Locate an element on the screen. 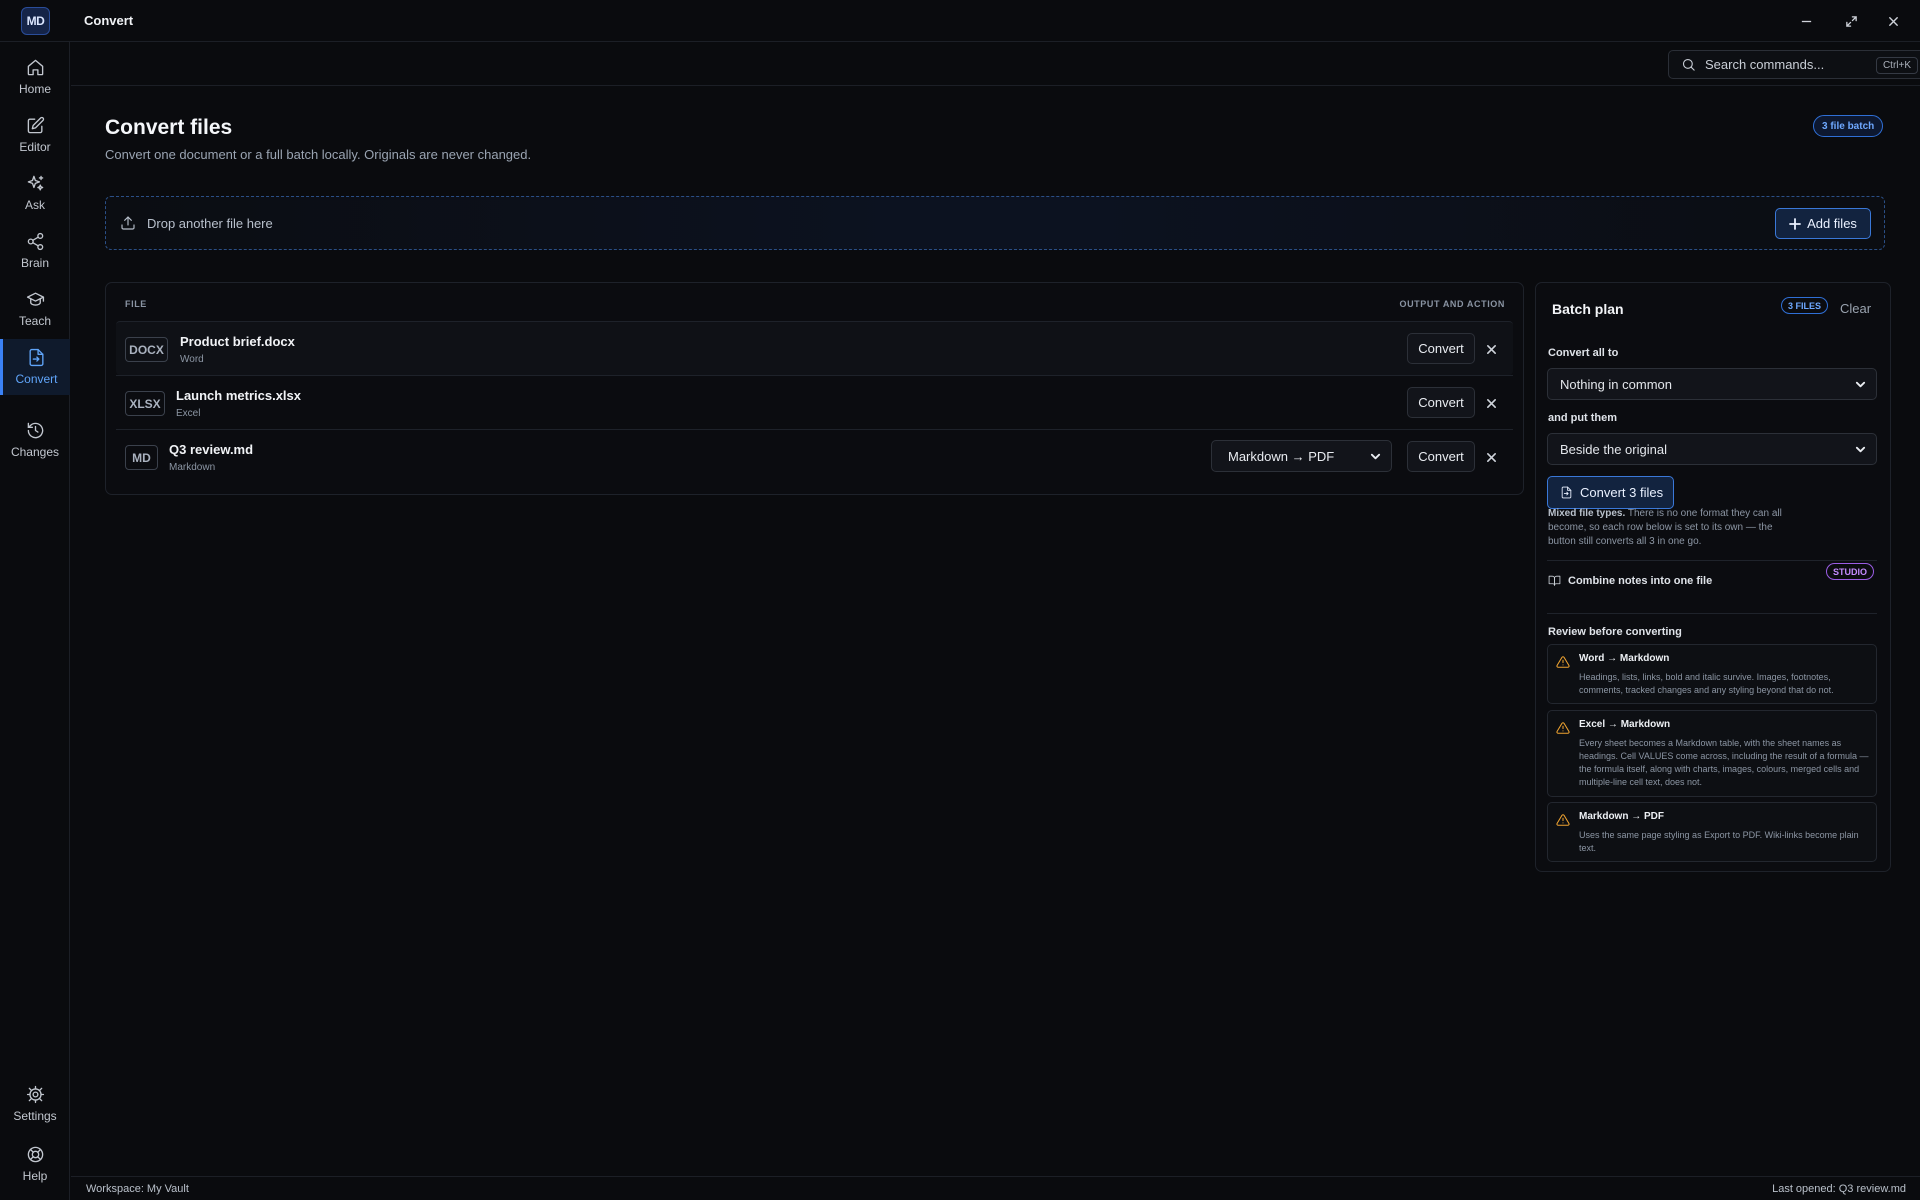  review-card-title: Word → Markdown is located at coordinates (1624, 658).